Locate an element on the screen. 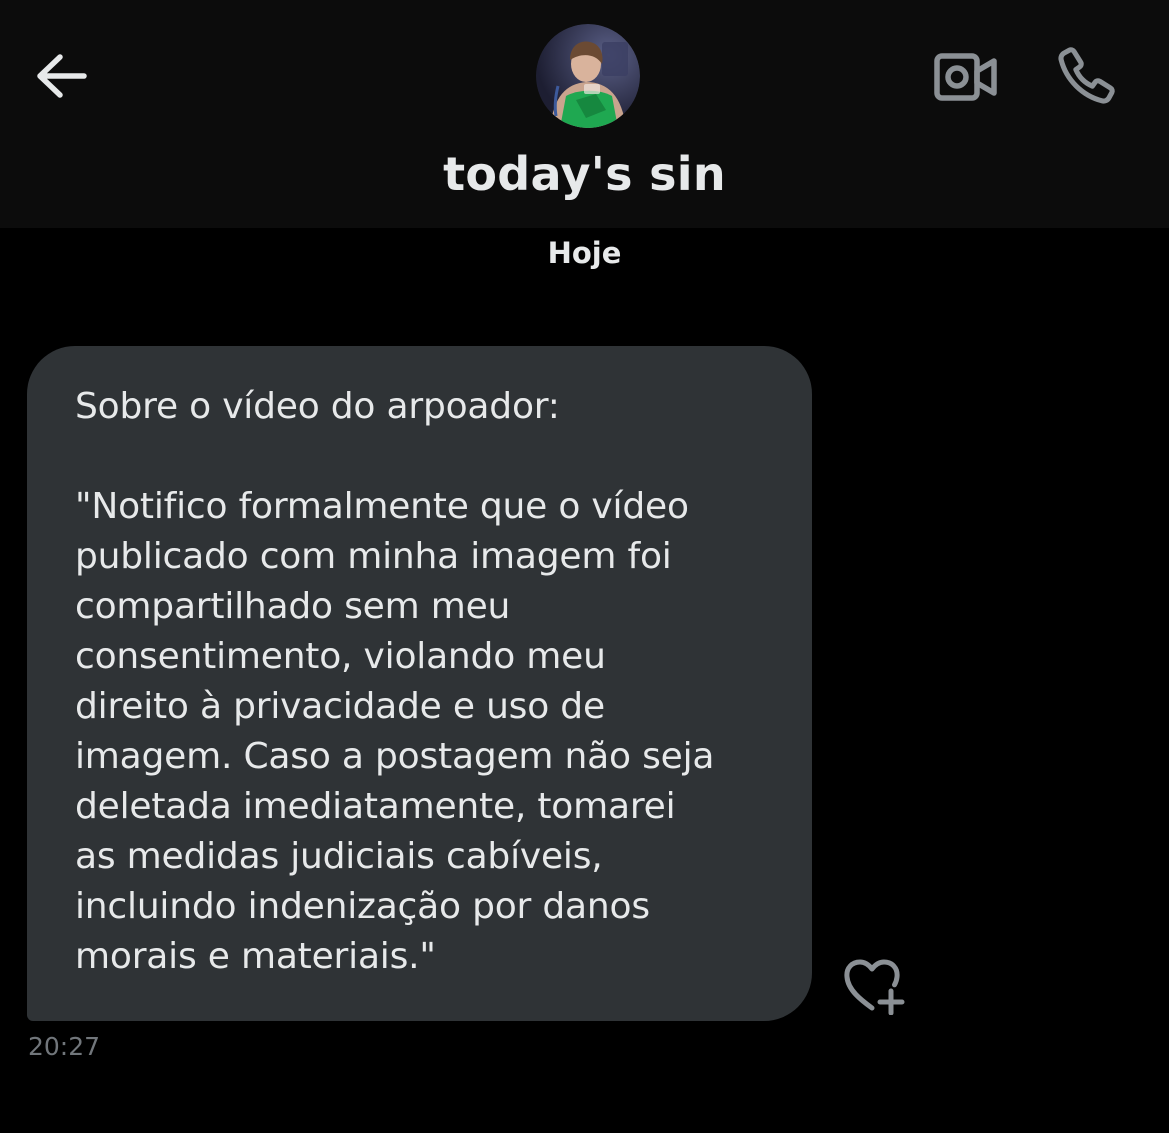 This screenshot has width=1169, height=1133. avatar is located at coordinates (588, 76).